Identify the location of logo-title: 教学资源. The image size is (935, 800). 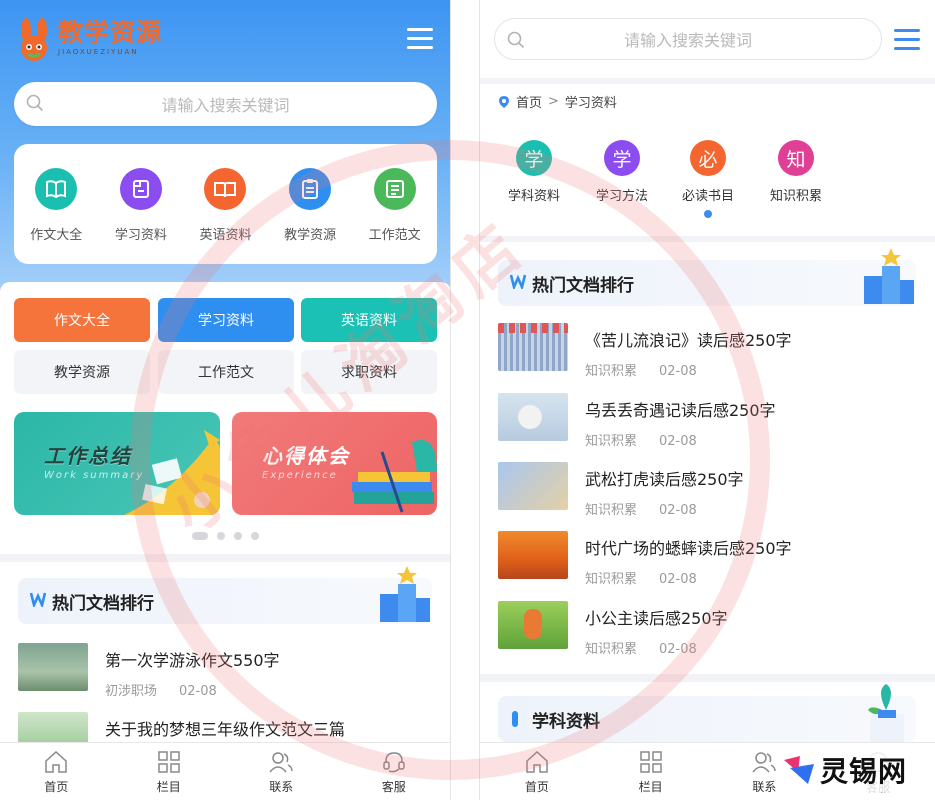
(110, 32).